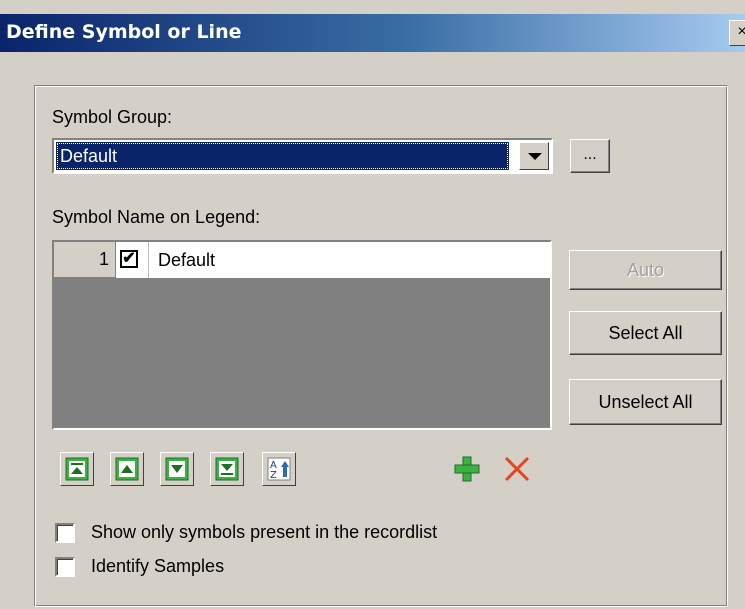 Image resolution: width=745 pixels, height=609 pixels. I want to click on table-row: 1 ✔ Default, so click(302, 260).